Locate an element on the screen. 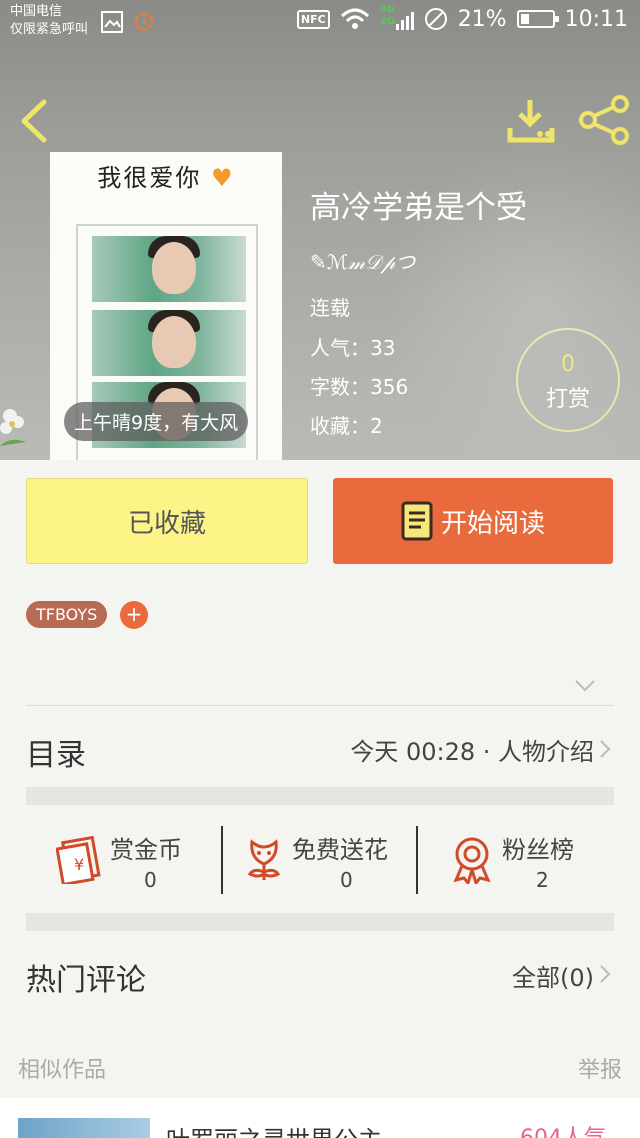  favorited-button: 已收藏 is located at coordinates (167, 521).